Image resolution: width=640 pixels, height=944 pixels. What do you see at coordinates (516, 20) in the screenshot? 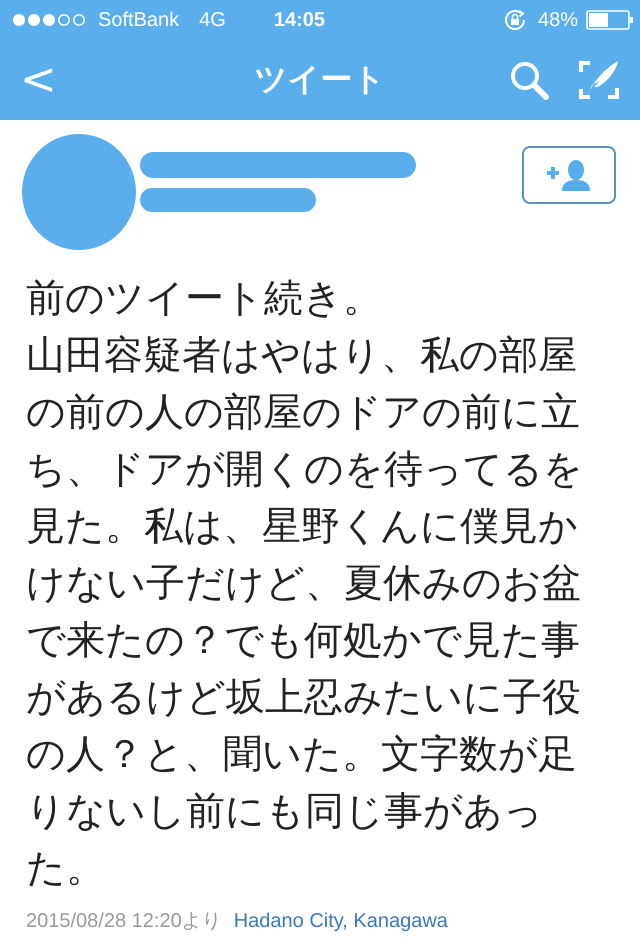
I see `rotation-lock-icon` at bounding box center [516, 20].